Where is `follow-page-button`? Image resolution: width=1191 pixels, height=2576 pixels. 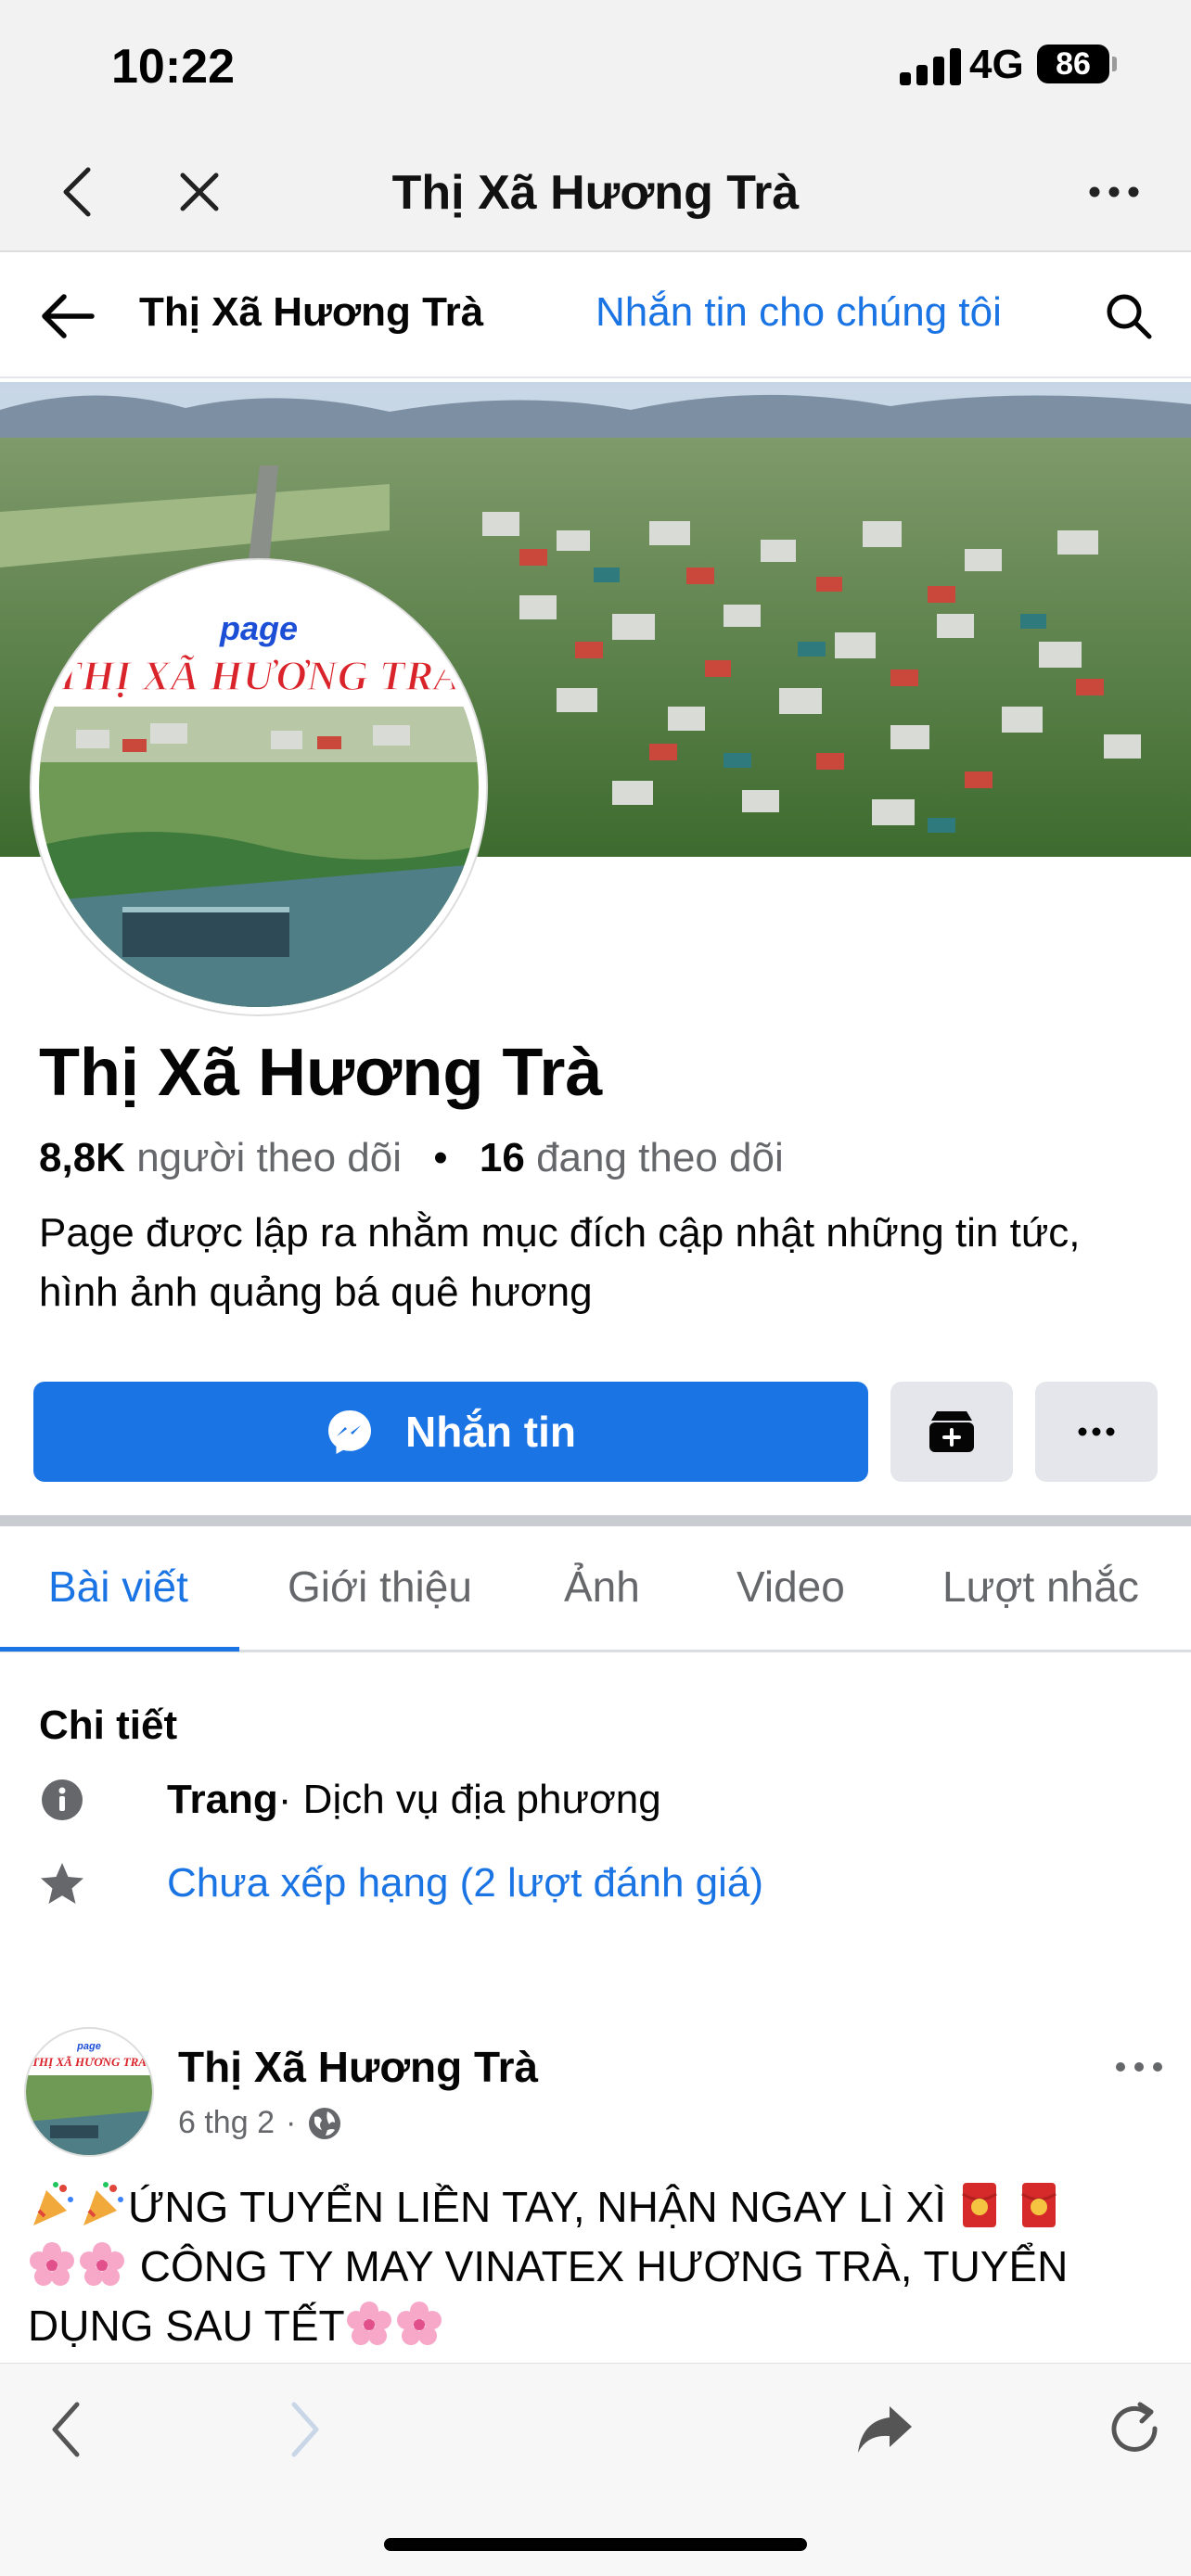
follow-page-button is located at coordinates (951, 1432).